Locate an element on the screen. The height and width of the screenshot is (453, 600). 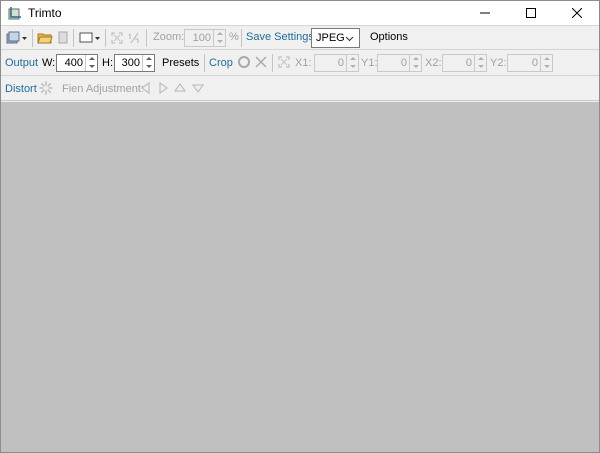
height-input: 300 is located at coordinates (134, 63).